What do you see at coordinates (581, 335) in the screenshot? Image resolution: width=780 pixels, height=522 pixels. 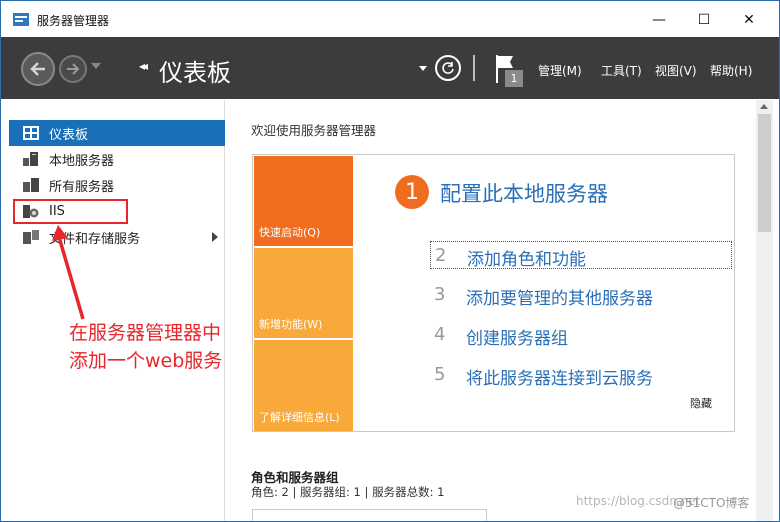 I see `step-create-group: 4 创建服务器组` at bounding box center [581, 335].